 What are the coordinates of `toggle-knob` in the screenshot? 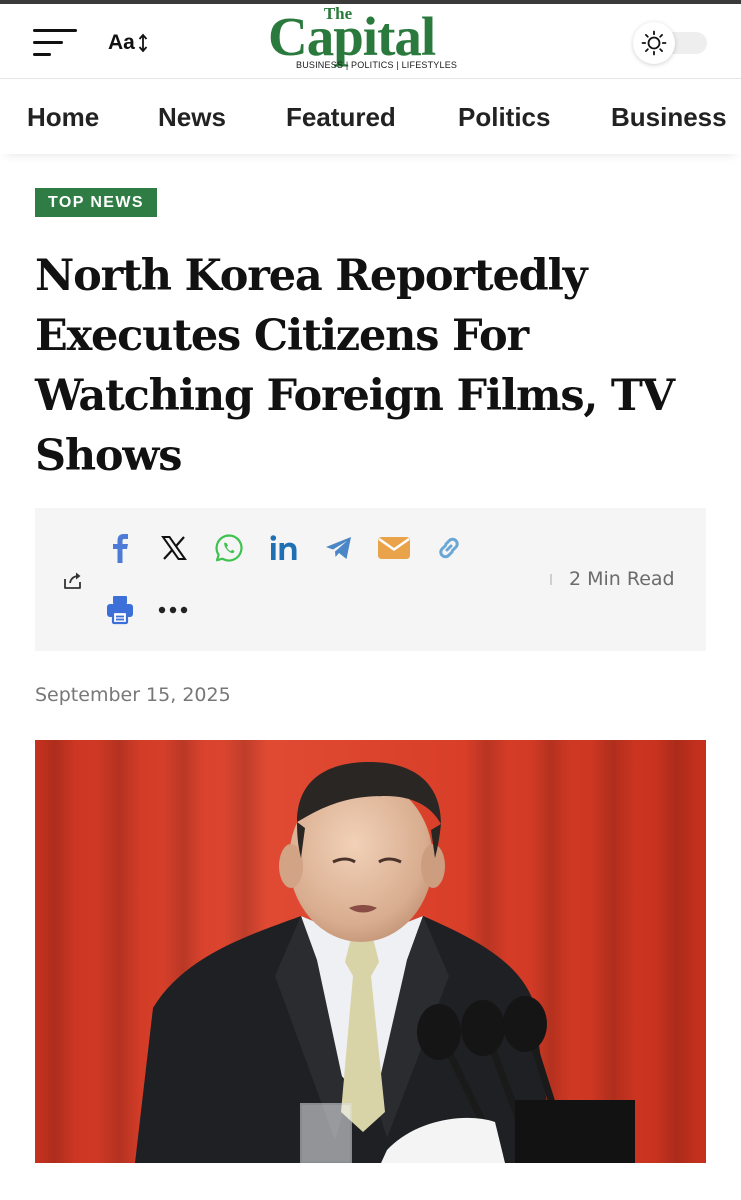 It's located at (654, 43).